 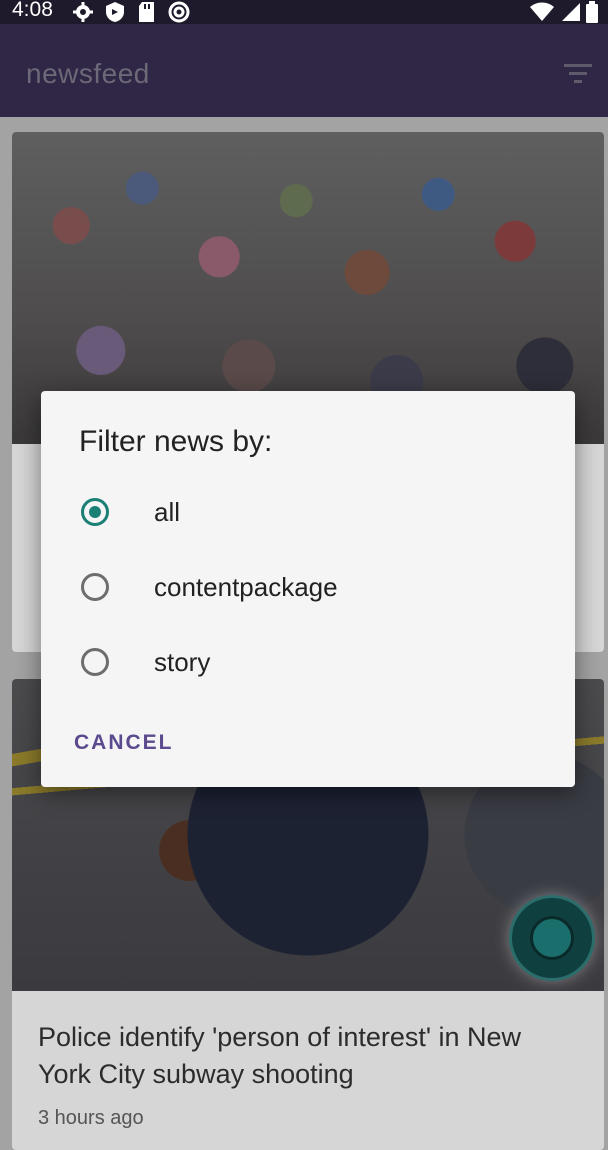 I want to click on app-bar: newsfeed, so click(x=304, y=70).